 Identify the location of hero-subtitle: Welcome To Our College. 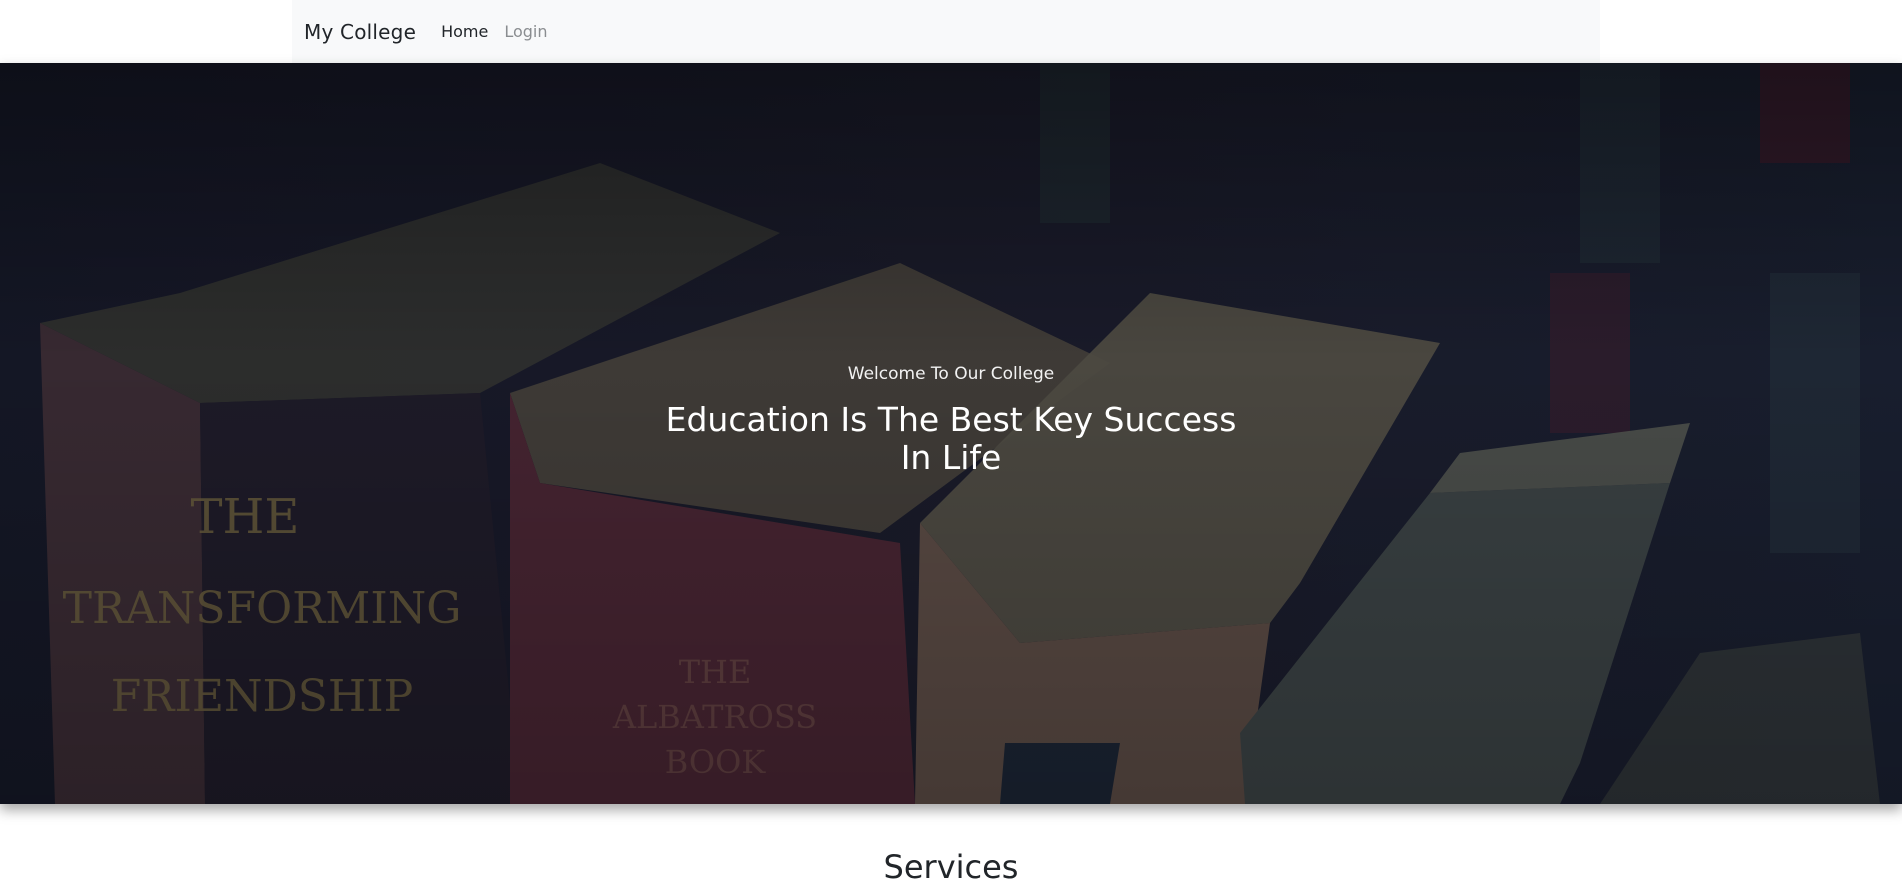
(951, 374).